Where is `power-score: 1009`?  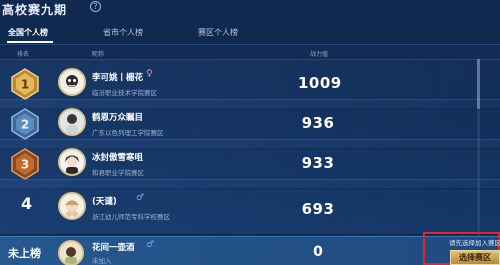 power-score: 1009 is located at coordinates (320, 83).